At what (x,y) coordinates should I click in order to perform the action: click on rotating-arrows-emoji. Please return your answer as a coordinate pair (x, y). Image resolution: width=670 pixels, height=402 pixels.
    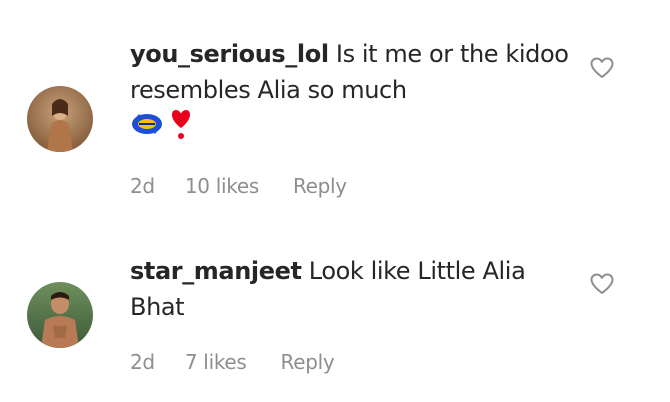
    Looking at the image, I should click on (147, 129).